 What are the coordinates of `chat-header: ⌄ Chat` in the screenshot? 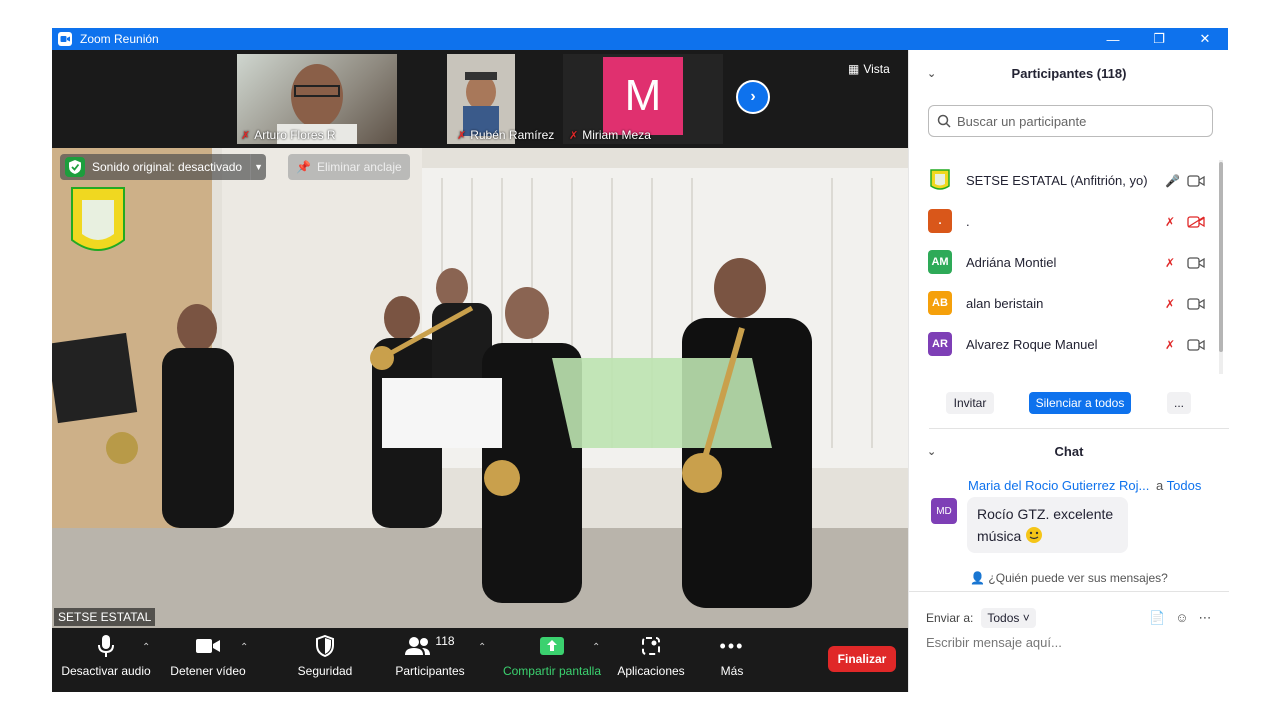 It's located at (1069, 451).